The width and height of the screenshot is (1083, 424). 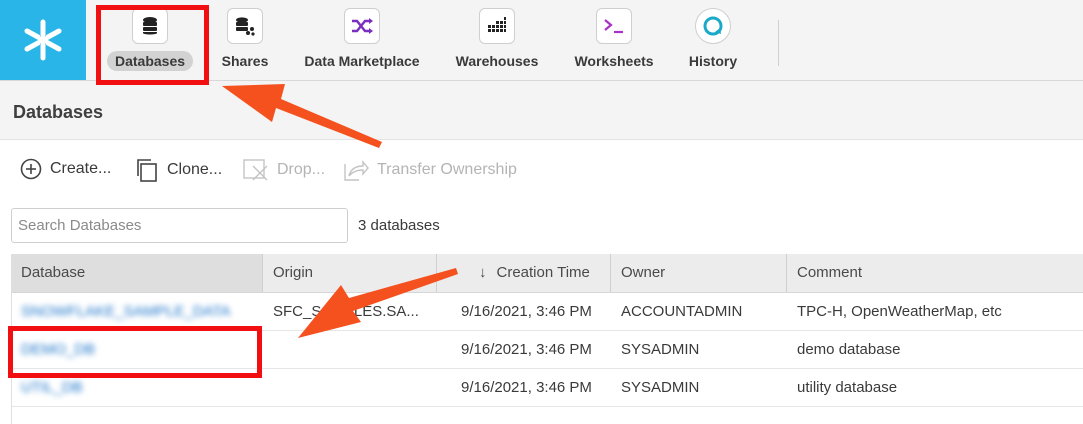 I want to click on column-label: Creation Time, so click(x=543, y=272).